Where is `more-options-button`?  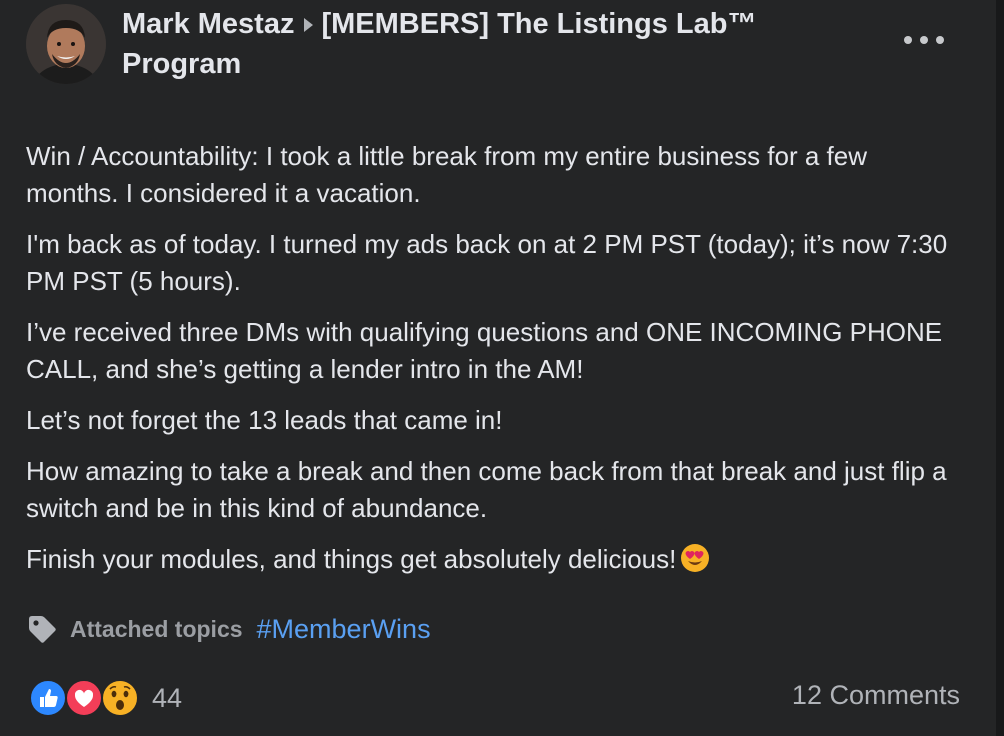
more-options-button is located at coordinates (924, 40).